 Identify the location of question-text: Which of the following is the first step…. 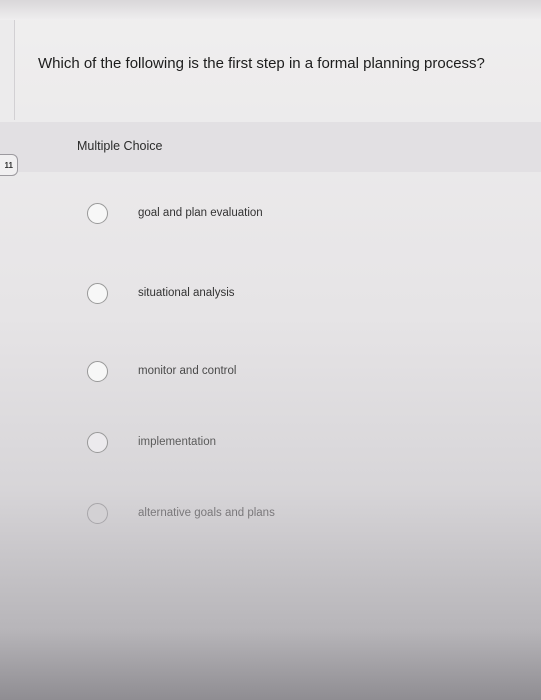
(261, 63).